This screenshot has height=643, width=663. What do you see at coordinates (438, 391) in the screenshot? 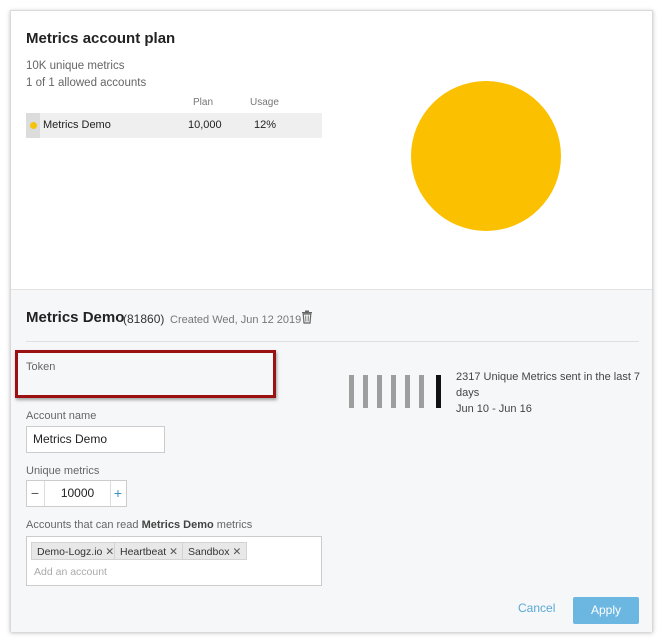
I see `sparkline-bar-current` at bounding box center [438, 391].